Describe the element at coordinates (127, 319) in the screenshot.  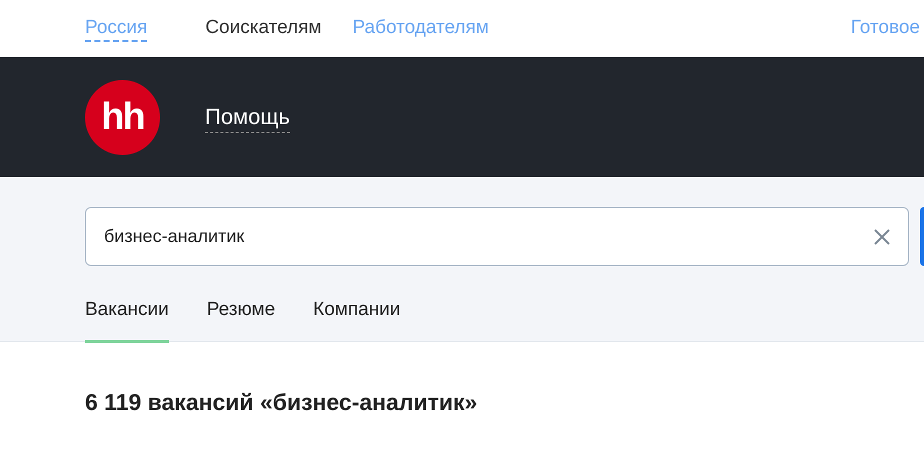
I see `tab: Вакансии` at that location.